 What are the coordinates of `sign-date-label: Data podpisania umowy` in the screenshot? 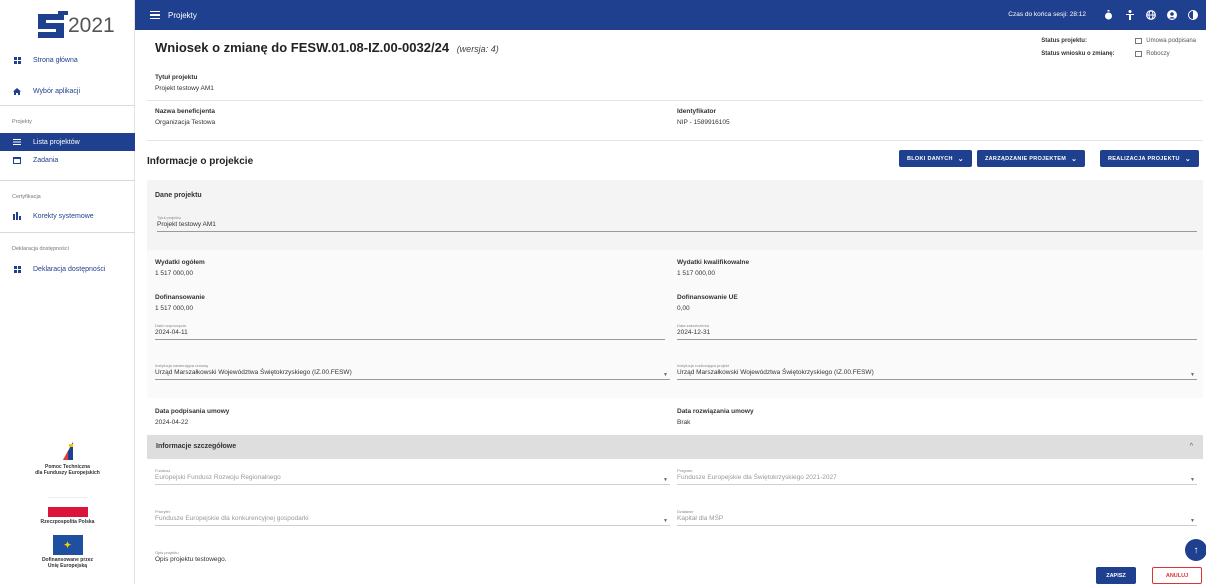 It's located at (192, 411).